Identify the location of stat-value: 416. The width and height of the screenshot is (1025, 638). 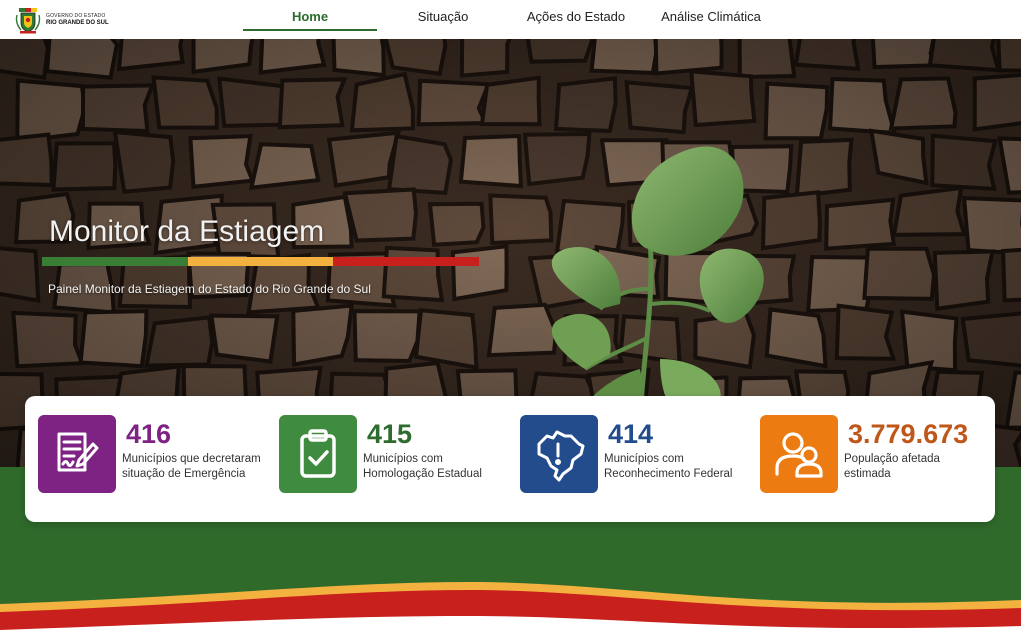
(149, 434).